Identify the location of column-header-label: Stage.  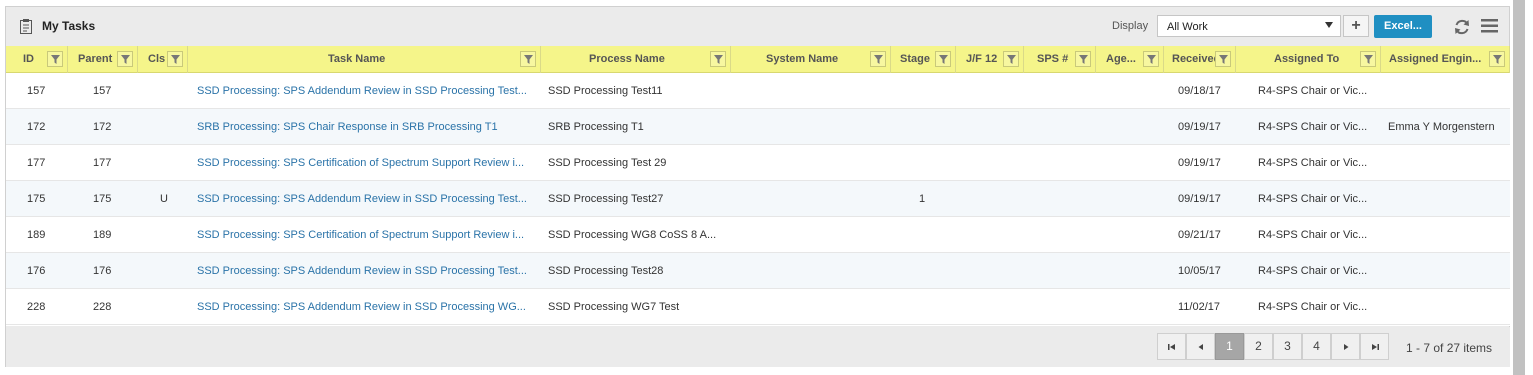
(915, 59).